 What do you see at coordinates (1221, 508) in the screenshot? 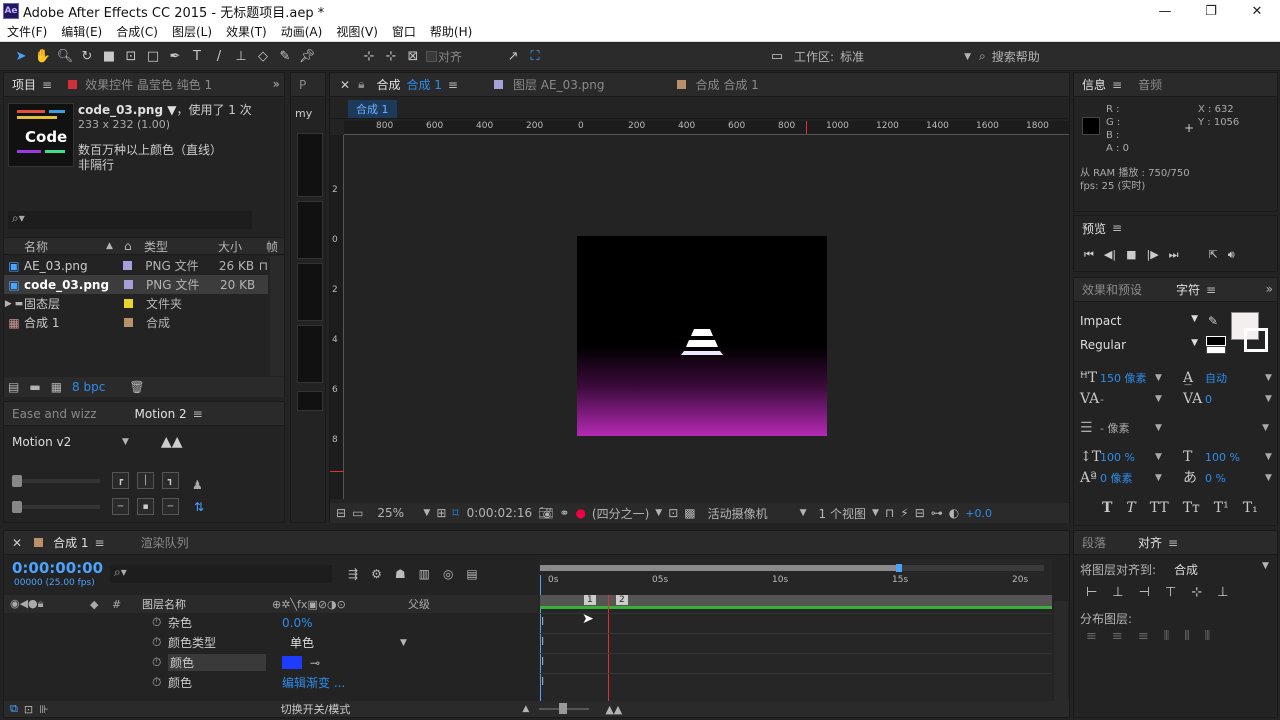
I see `superscript-button: T¹` at bounding box center [1221, 508].